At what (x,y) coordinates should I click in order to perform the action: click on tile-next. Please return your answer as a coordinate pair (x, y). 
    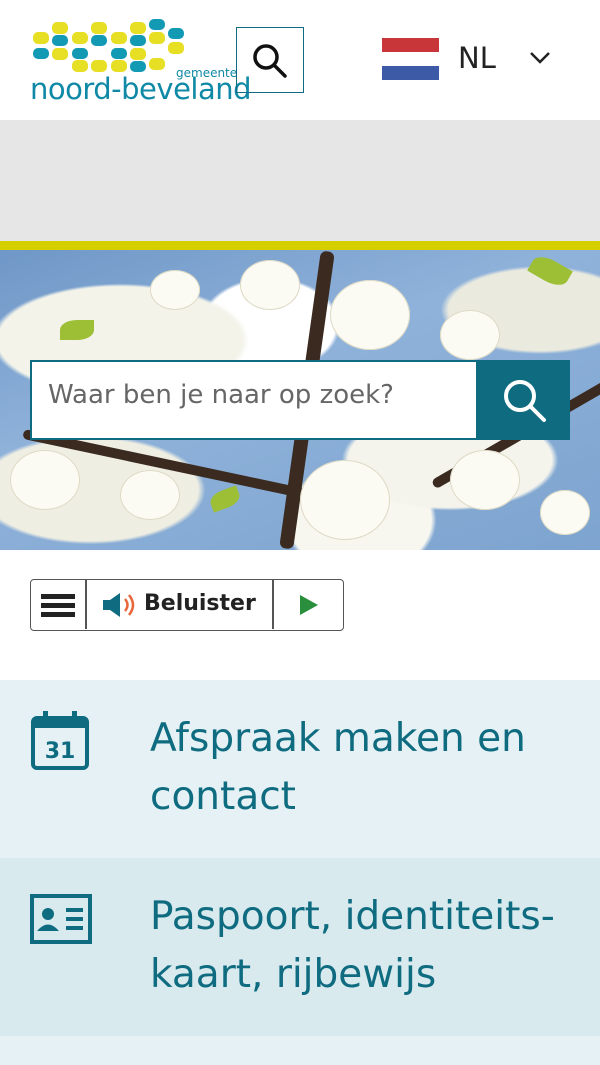
    Looking at the image, I should click on (300, 1050).